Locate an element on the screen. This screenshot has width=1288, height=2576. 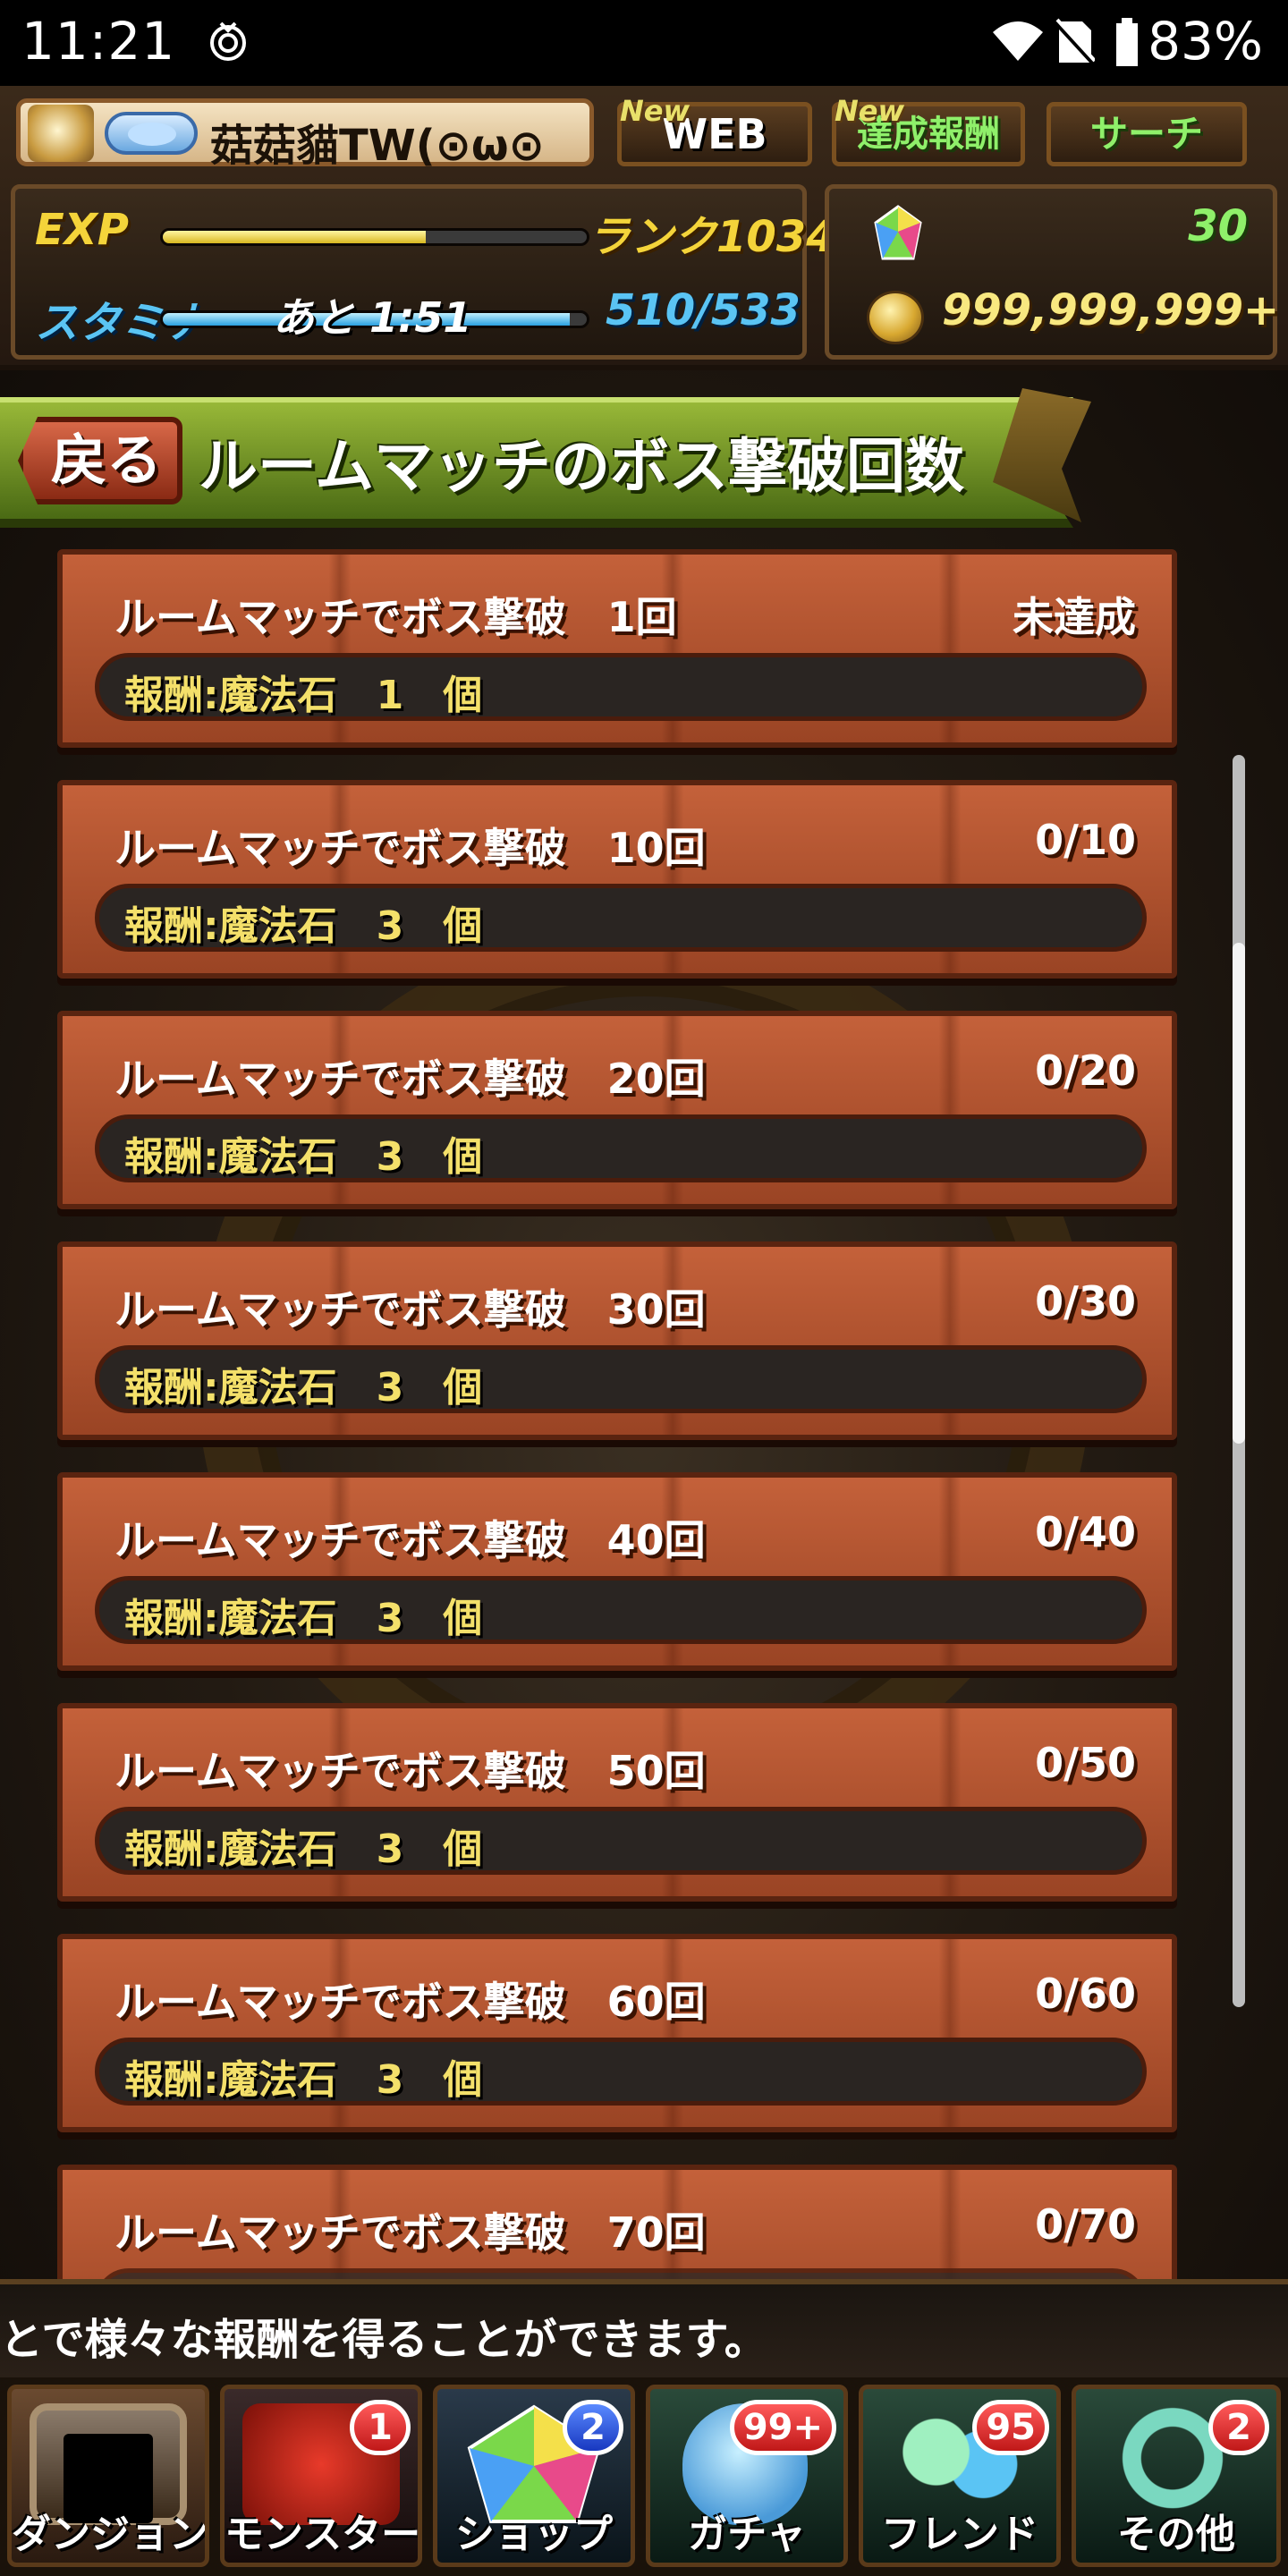
nav-friend: 95 フレンド is located at coordinates (960, 2476).